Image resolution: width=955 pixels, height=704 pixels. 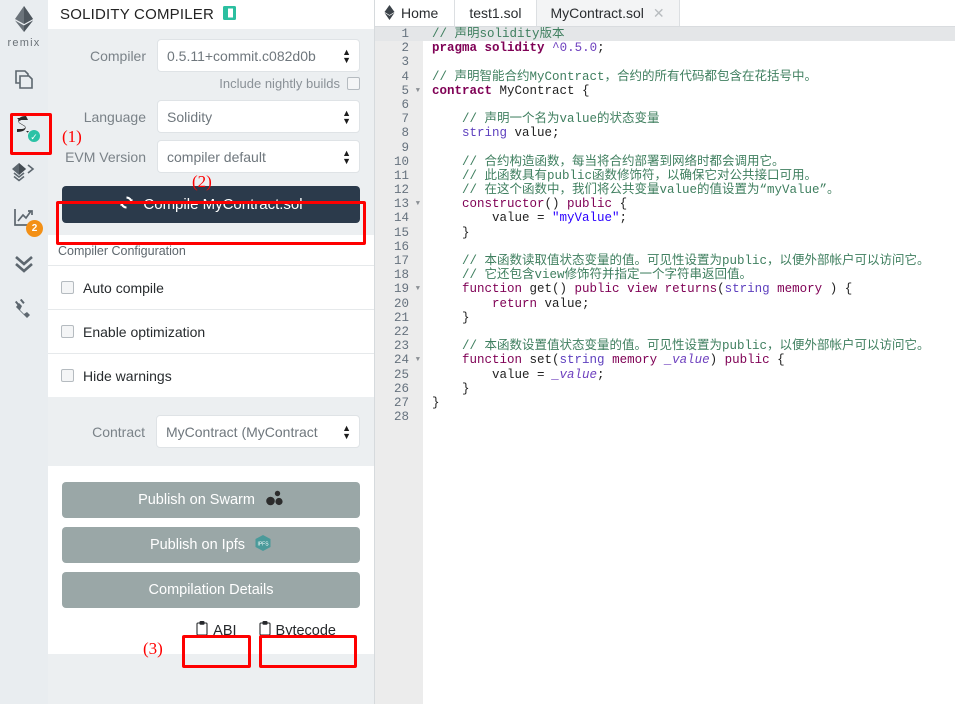 I want to click on abi-label: ABI, so click(x=225, y=630).